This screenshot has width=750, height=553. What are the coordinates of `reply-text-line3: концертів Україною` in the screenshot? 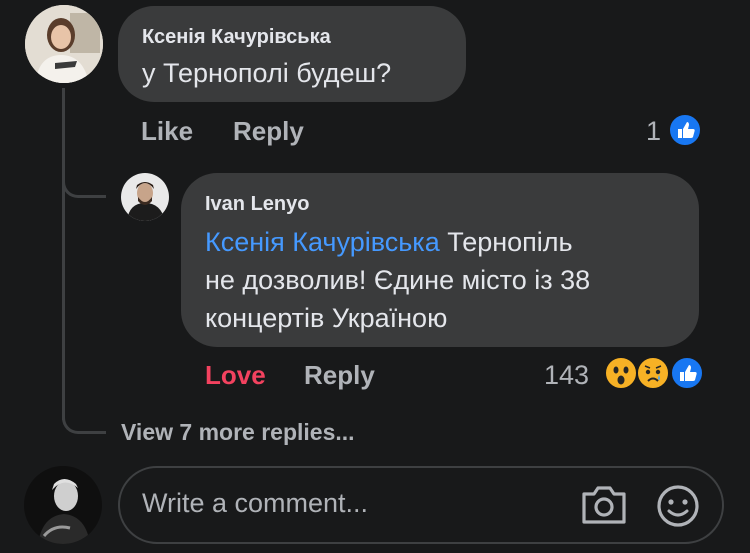 It's located at (326, 318).